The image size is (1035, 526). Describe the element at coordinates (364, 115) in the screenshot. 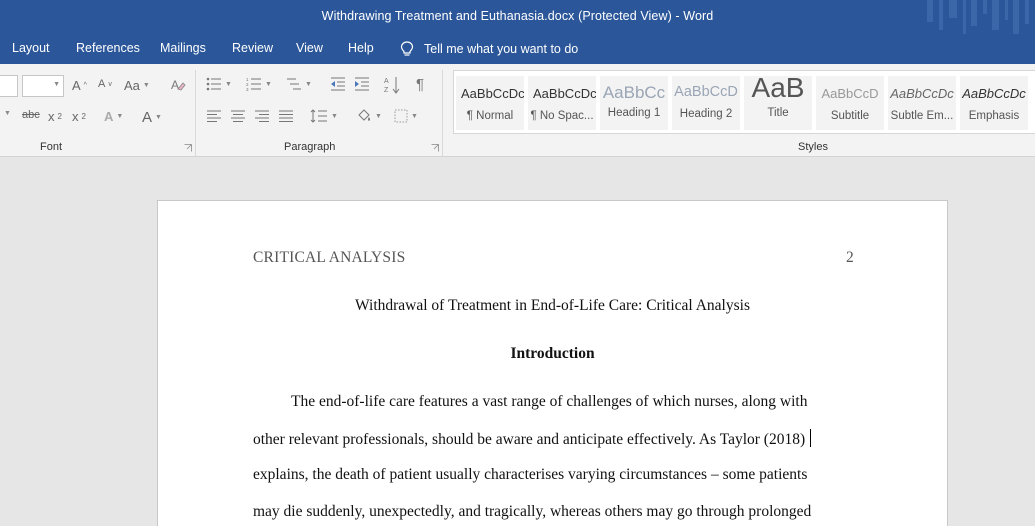

I see `paint-bucket-icon` at that location.